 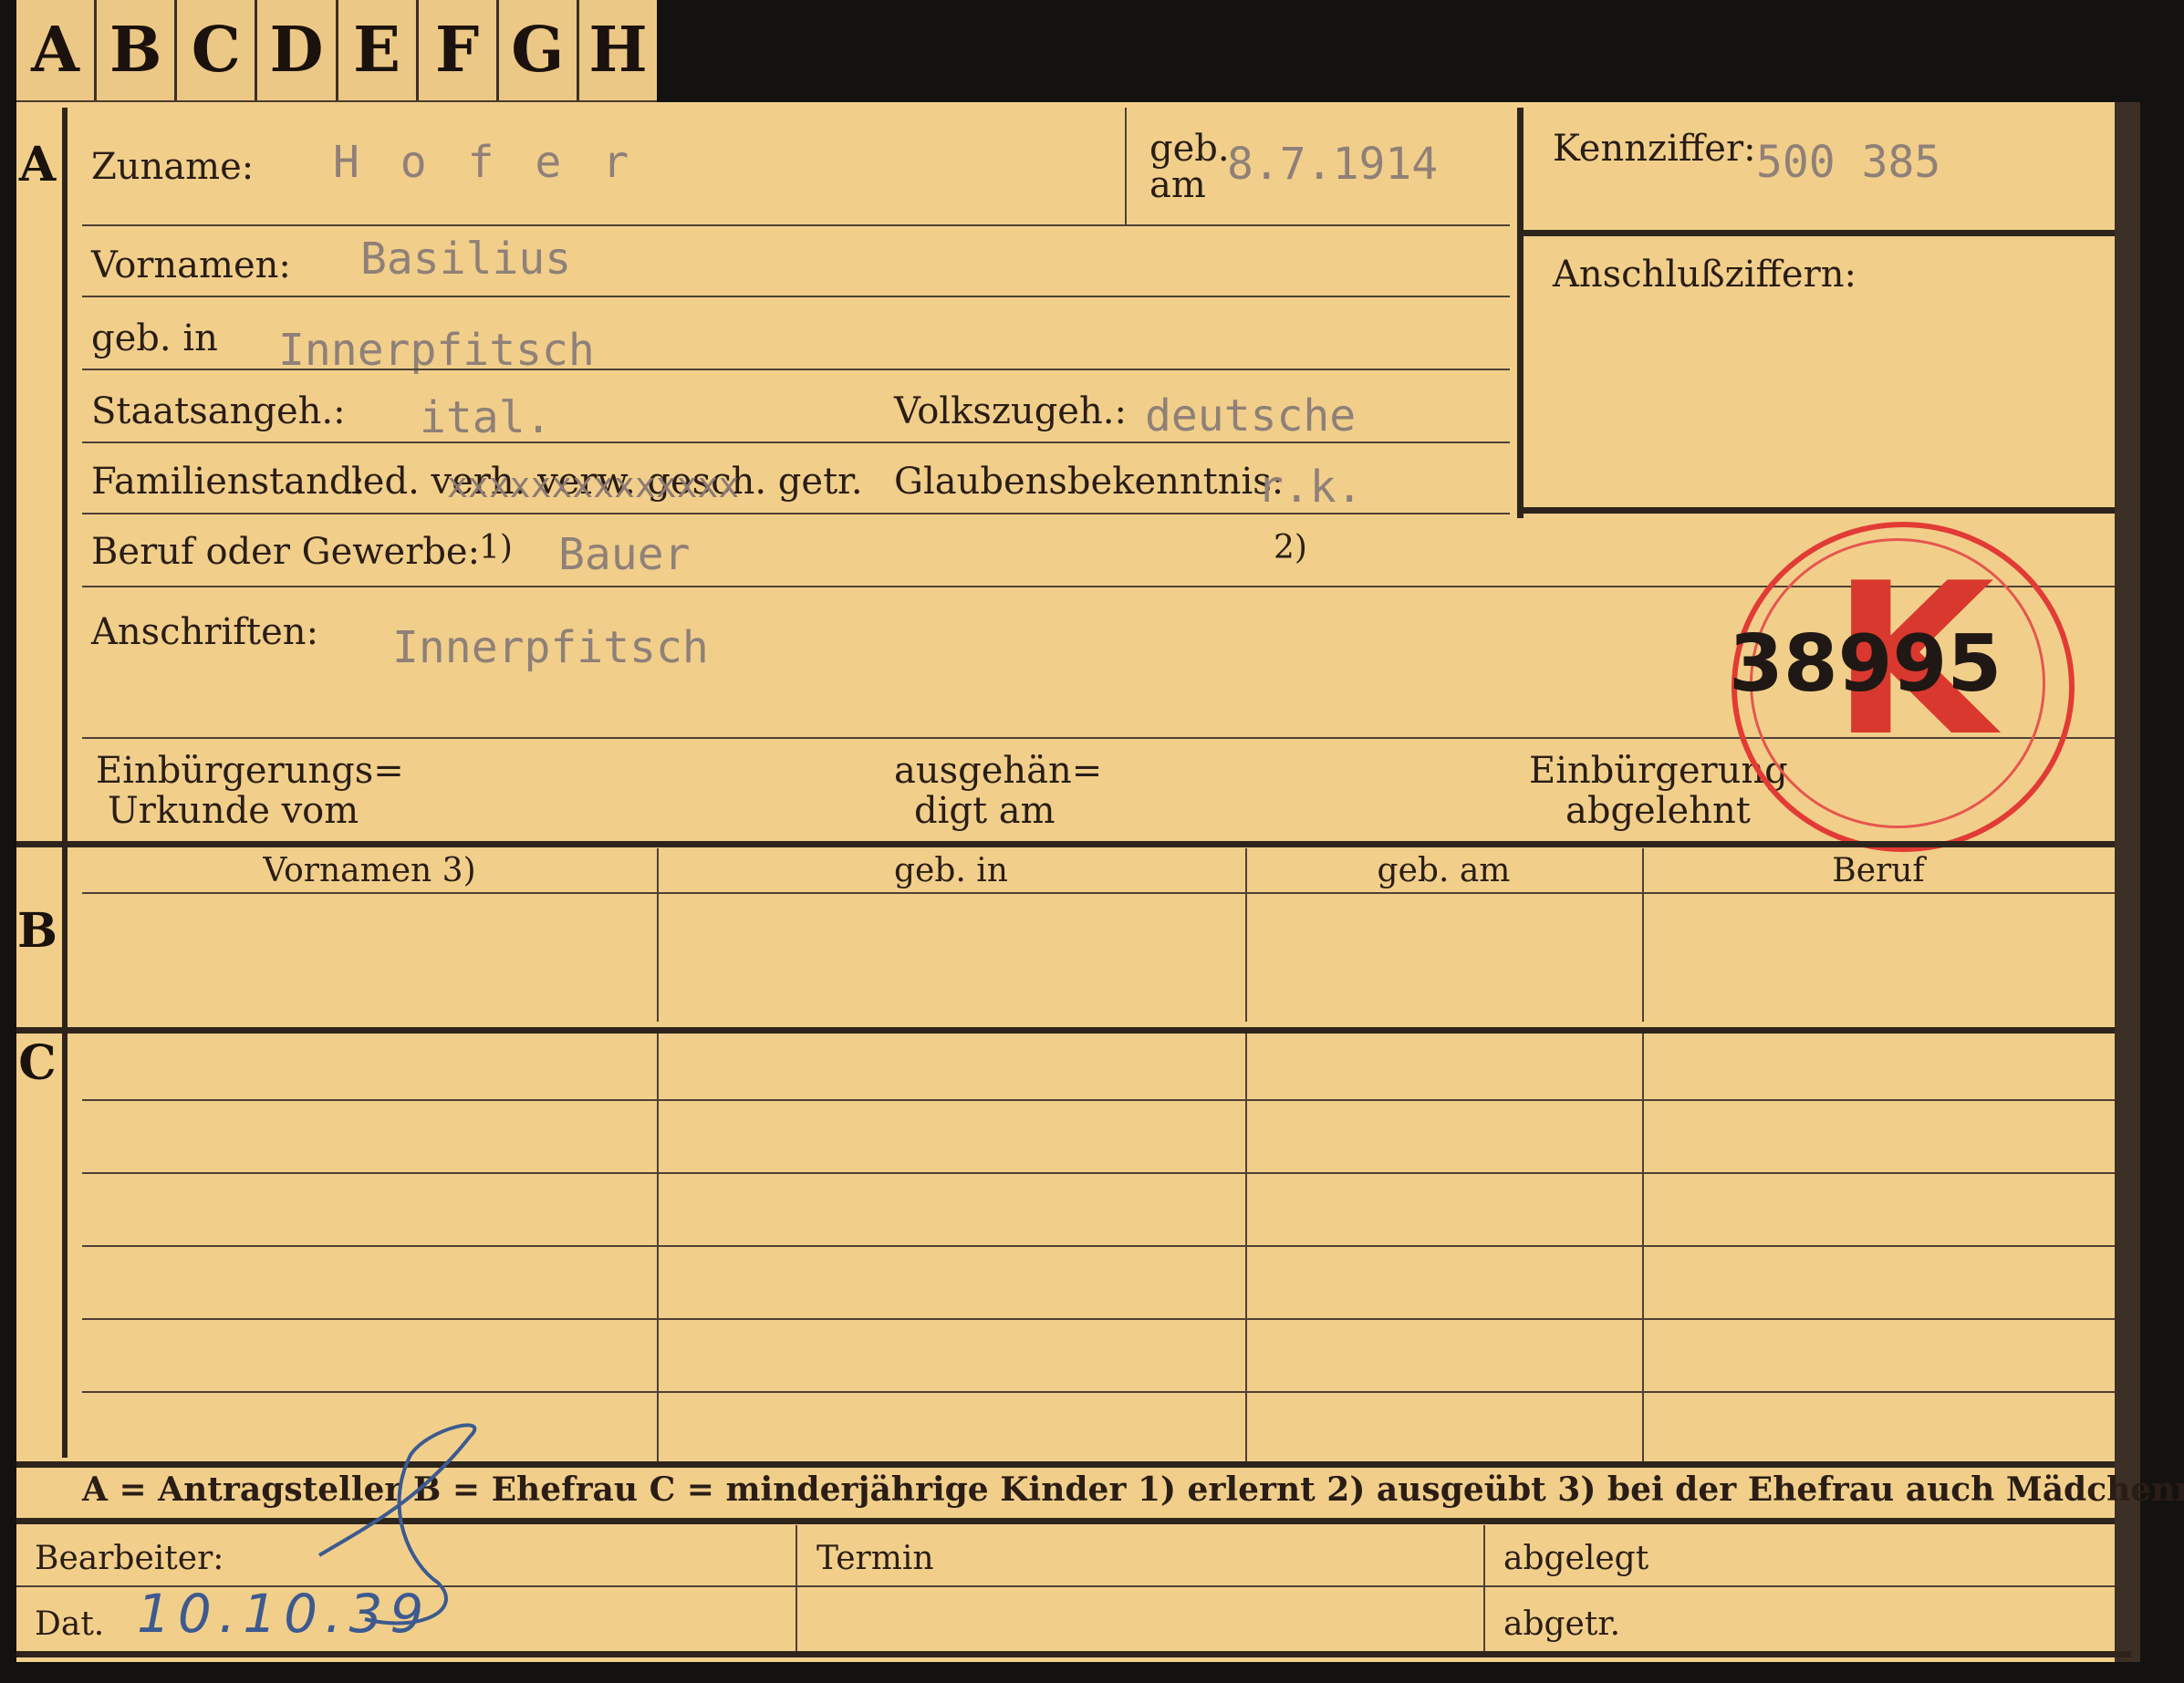 What do you see at coordinates (951, 870) in the screenshot?
I see `table-b-header-geb-in: geb. in` at bounding box center [951, 870].